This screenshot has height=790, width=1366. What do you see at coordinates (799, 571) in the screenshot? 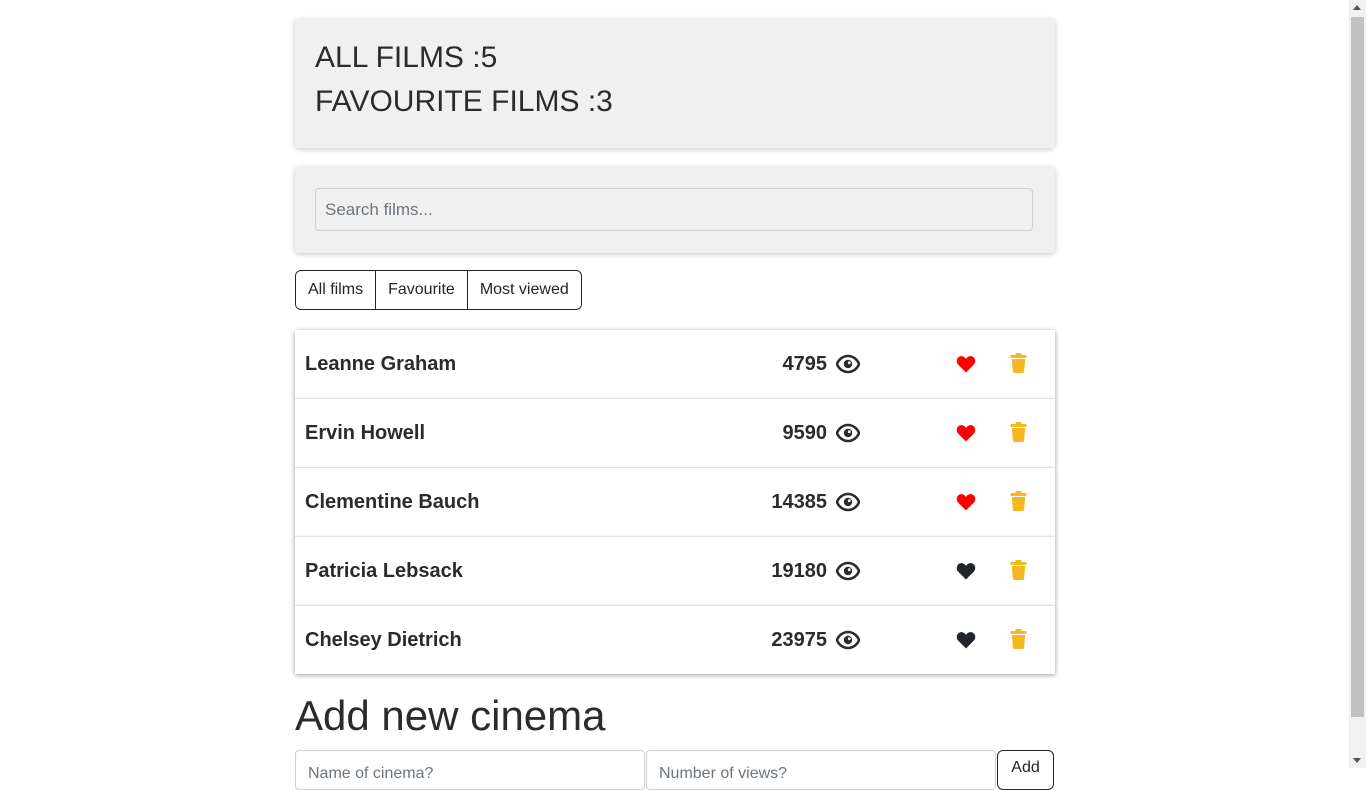
I see `film-views-count: 19180` at bounding box center [799, 571].